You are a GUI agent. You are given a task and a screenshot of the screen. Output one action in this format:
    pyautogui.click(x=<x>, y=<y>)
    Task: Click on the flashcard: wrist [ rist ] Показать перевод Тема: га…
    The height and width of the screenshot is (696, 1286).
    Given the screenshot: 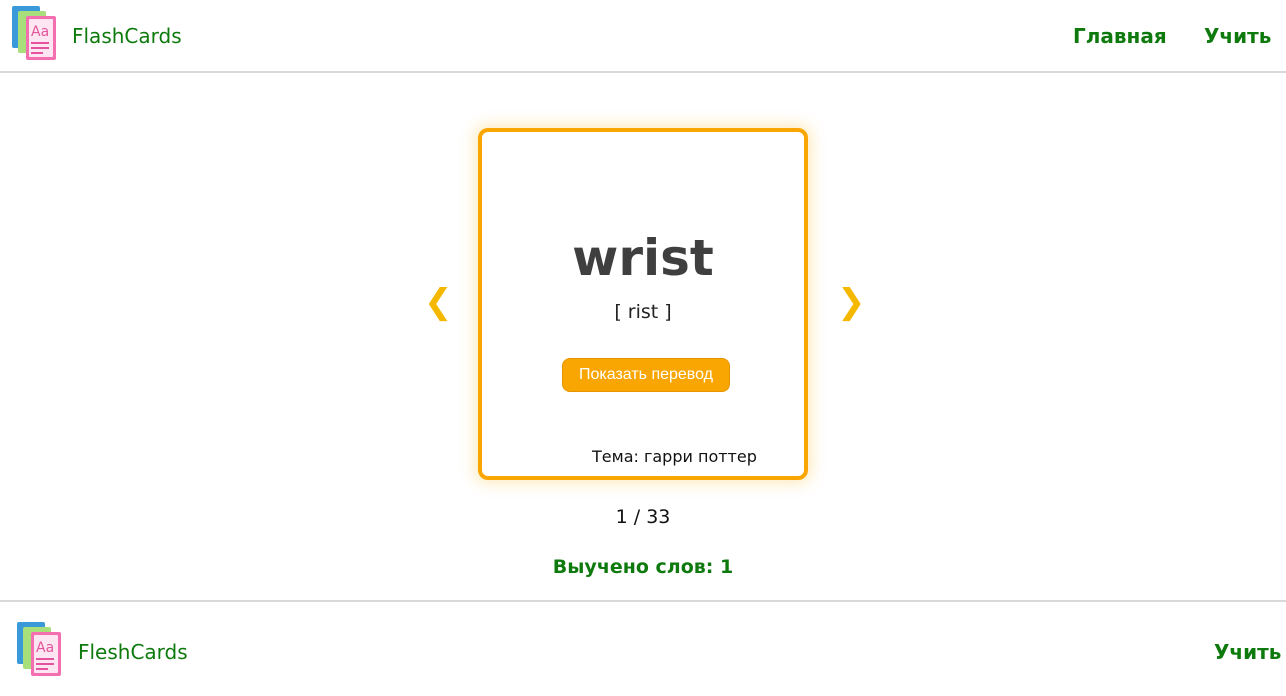 What is the action you would take?
    pyautogui.click(x=643, y=304)
    